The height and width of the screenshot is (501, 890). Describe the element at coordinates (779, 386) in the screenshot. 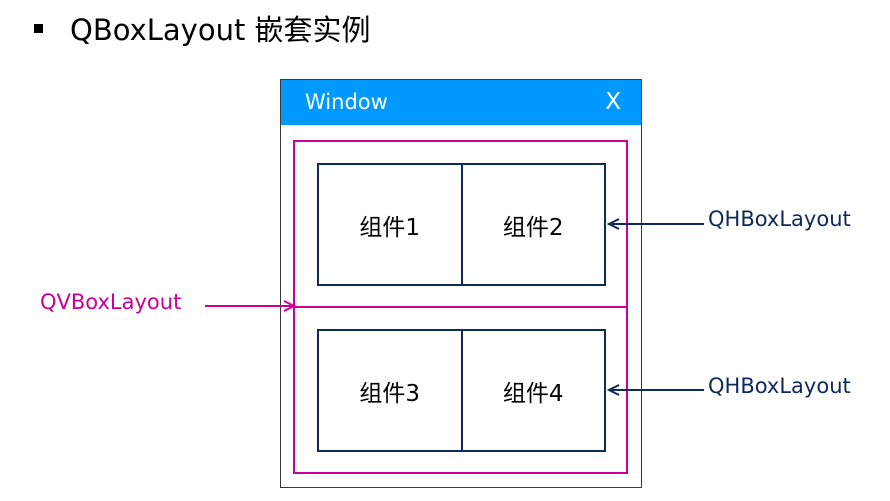

I see `annotation-bottom-hbox: QHBoxLayout` at that location.